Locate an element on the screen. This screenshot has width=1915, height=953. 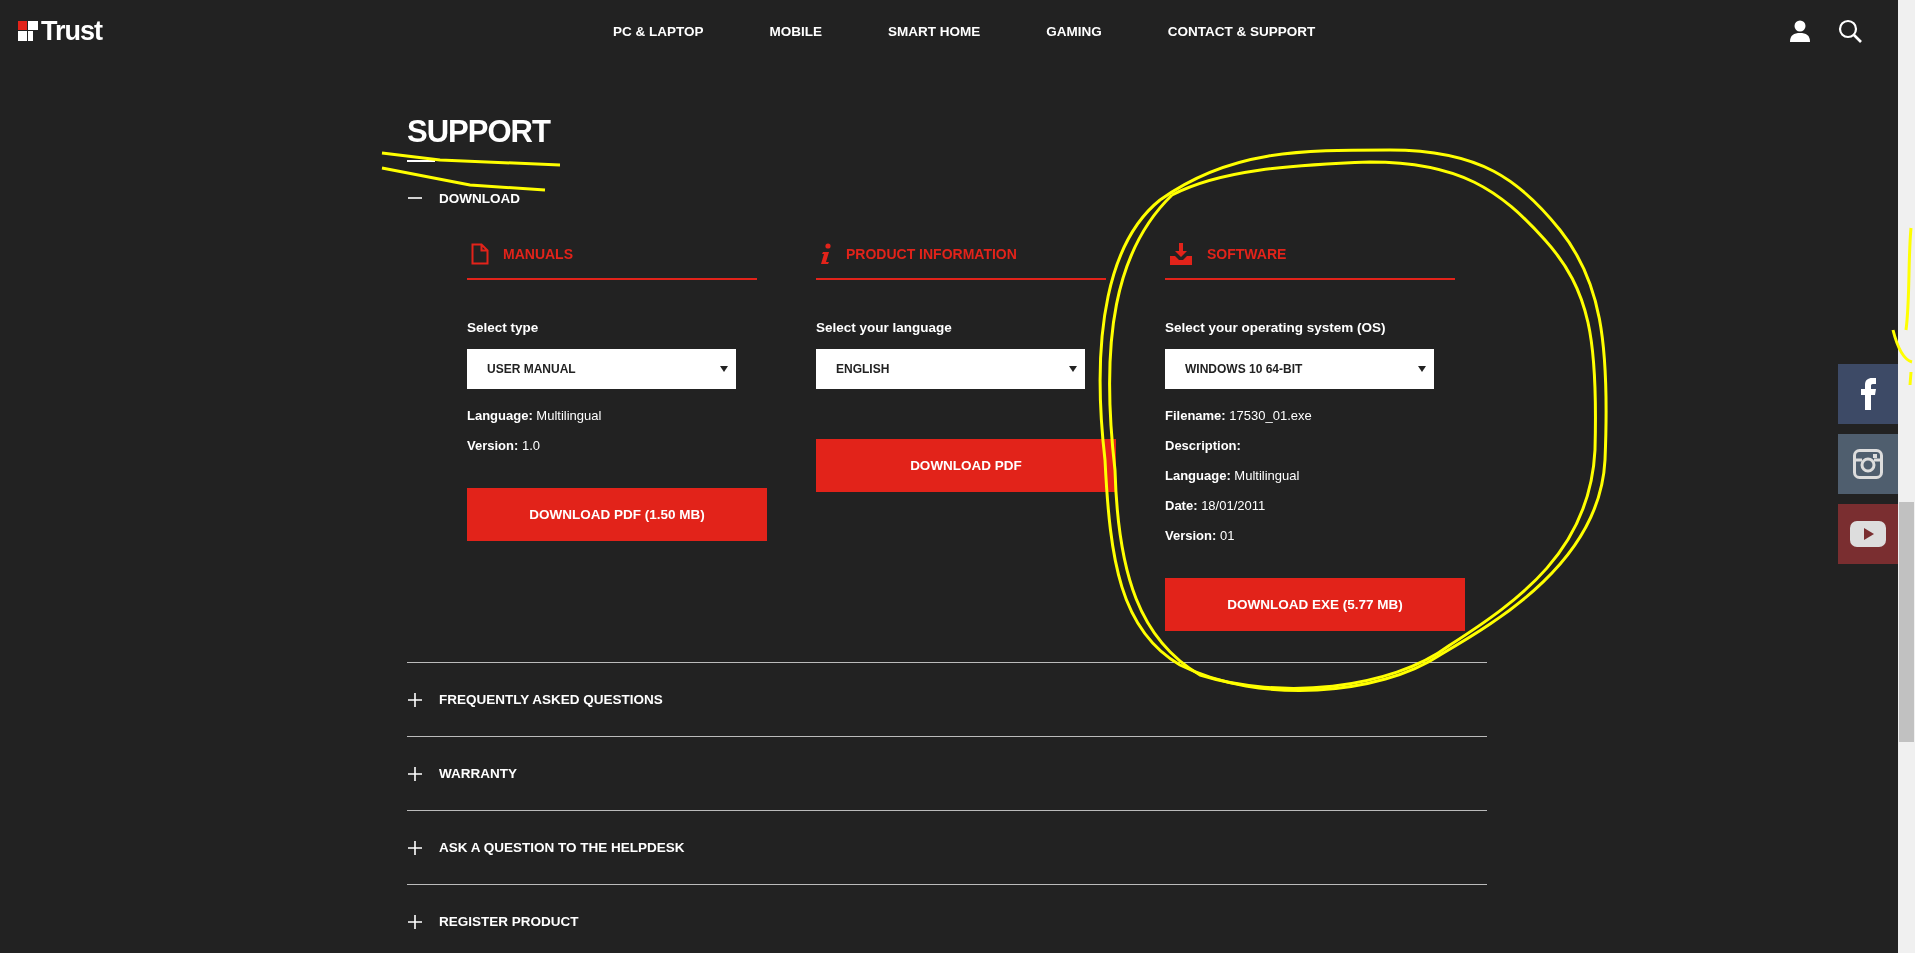
info-icon is located at coordinates (826, 254).